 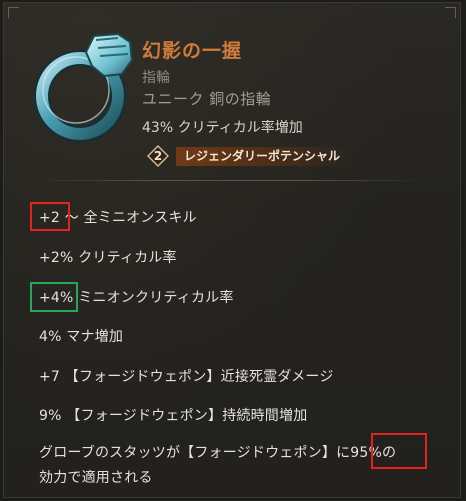 What do you see at coordinates (192, 51) in the screenshot?
I see `item-name: 幻影の一握` at bounding box center [192, 51].